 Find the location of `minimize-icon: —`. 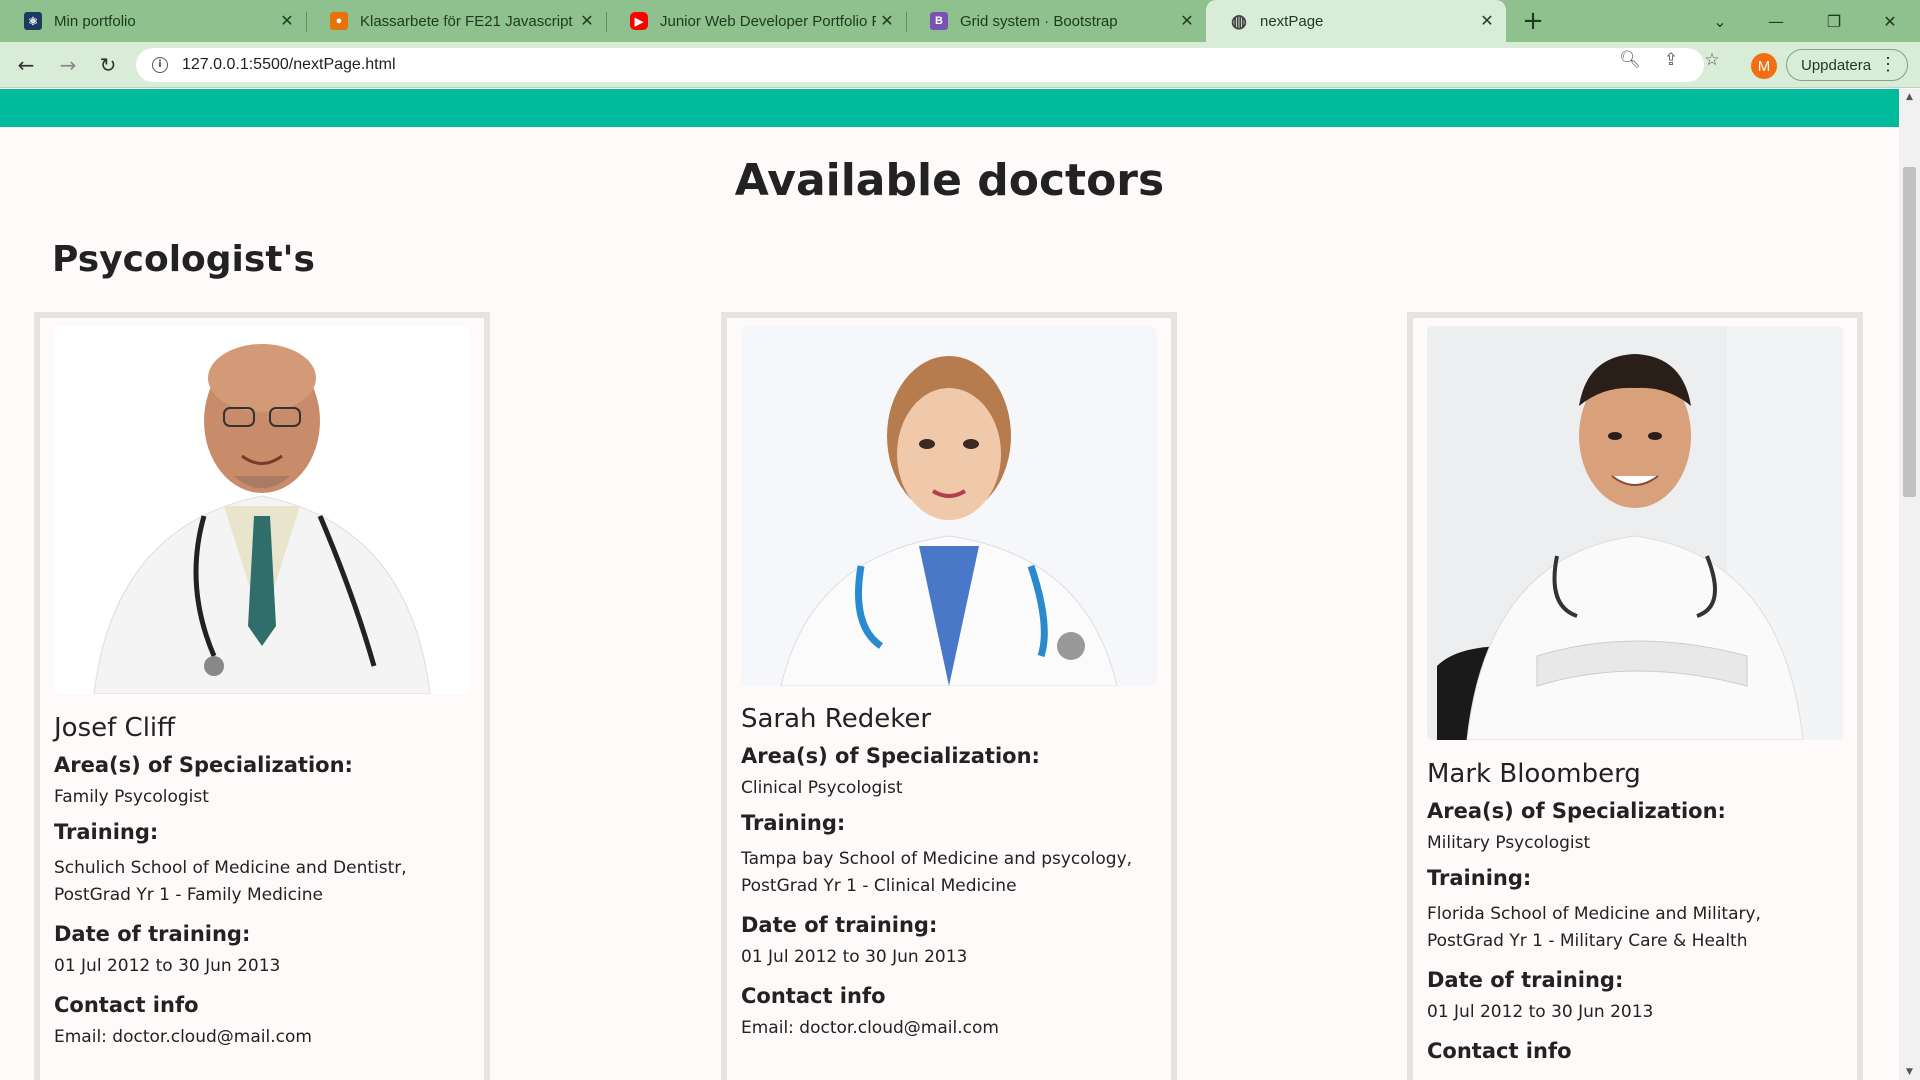

minimize-icon: — is located at coordinates (1776, 21).